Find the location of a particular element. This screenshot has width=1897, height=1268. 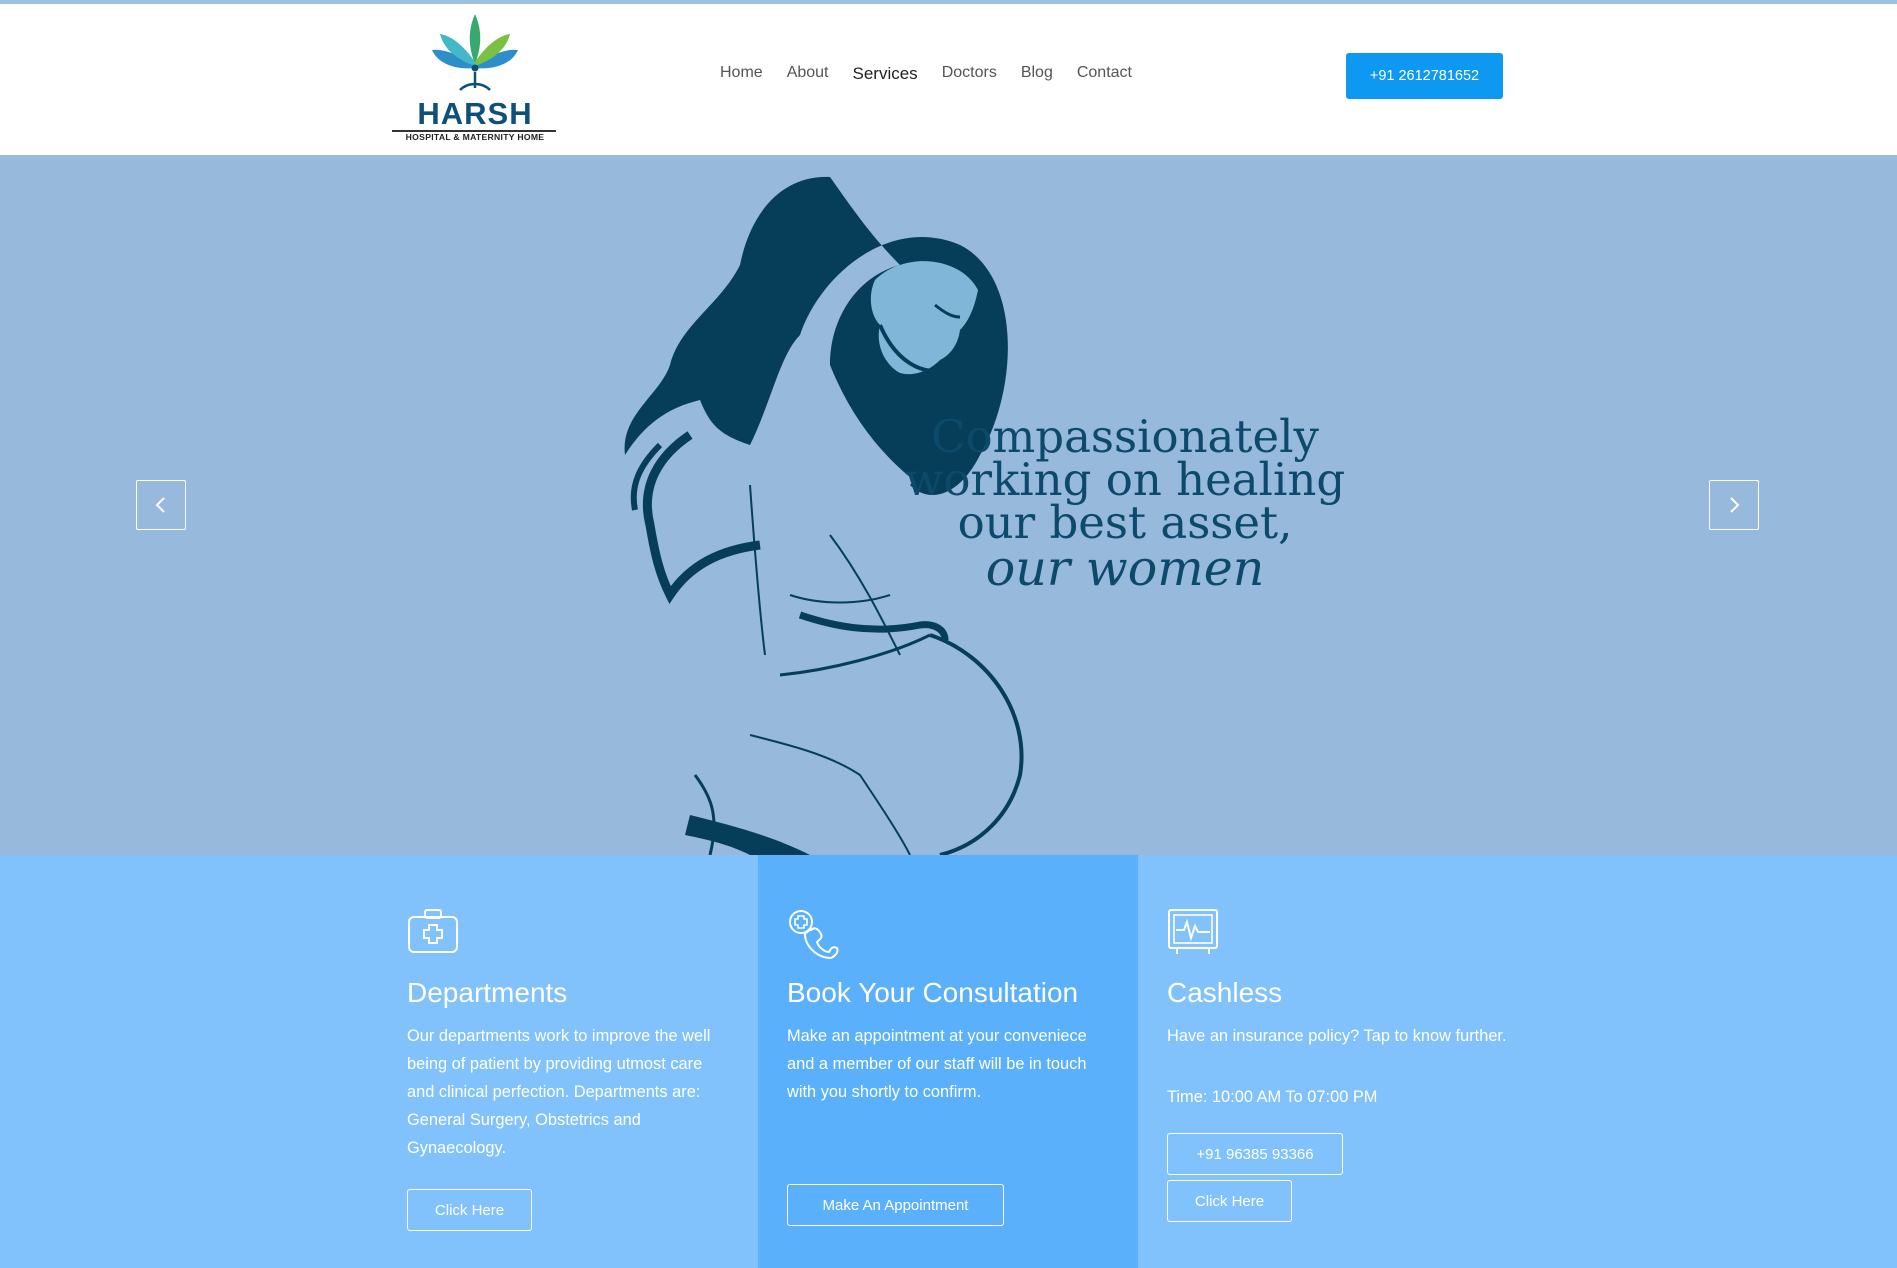

feature-title: Book Your Consultation is located at coordinates (933, 992).